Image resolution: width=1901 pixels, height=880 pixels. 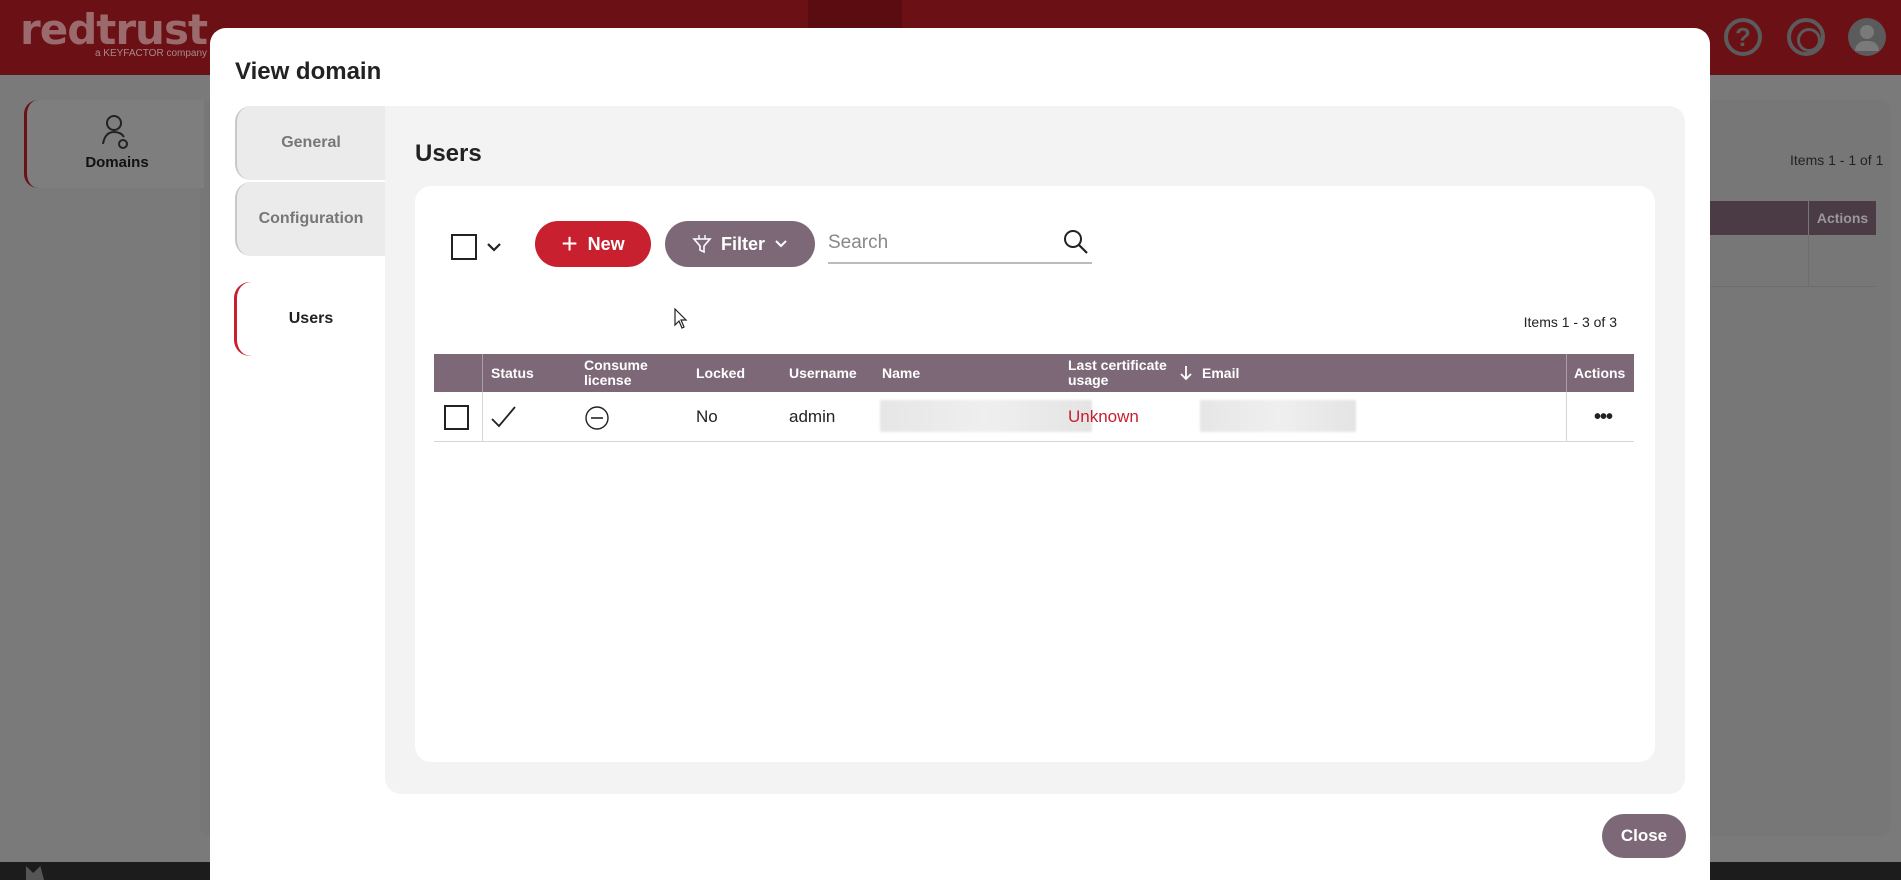 I want to click on checkmark-status-icon, so click(x=503, y=417).